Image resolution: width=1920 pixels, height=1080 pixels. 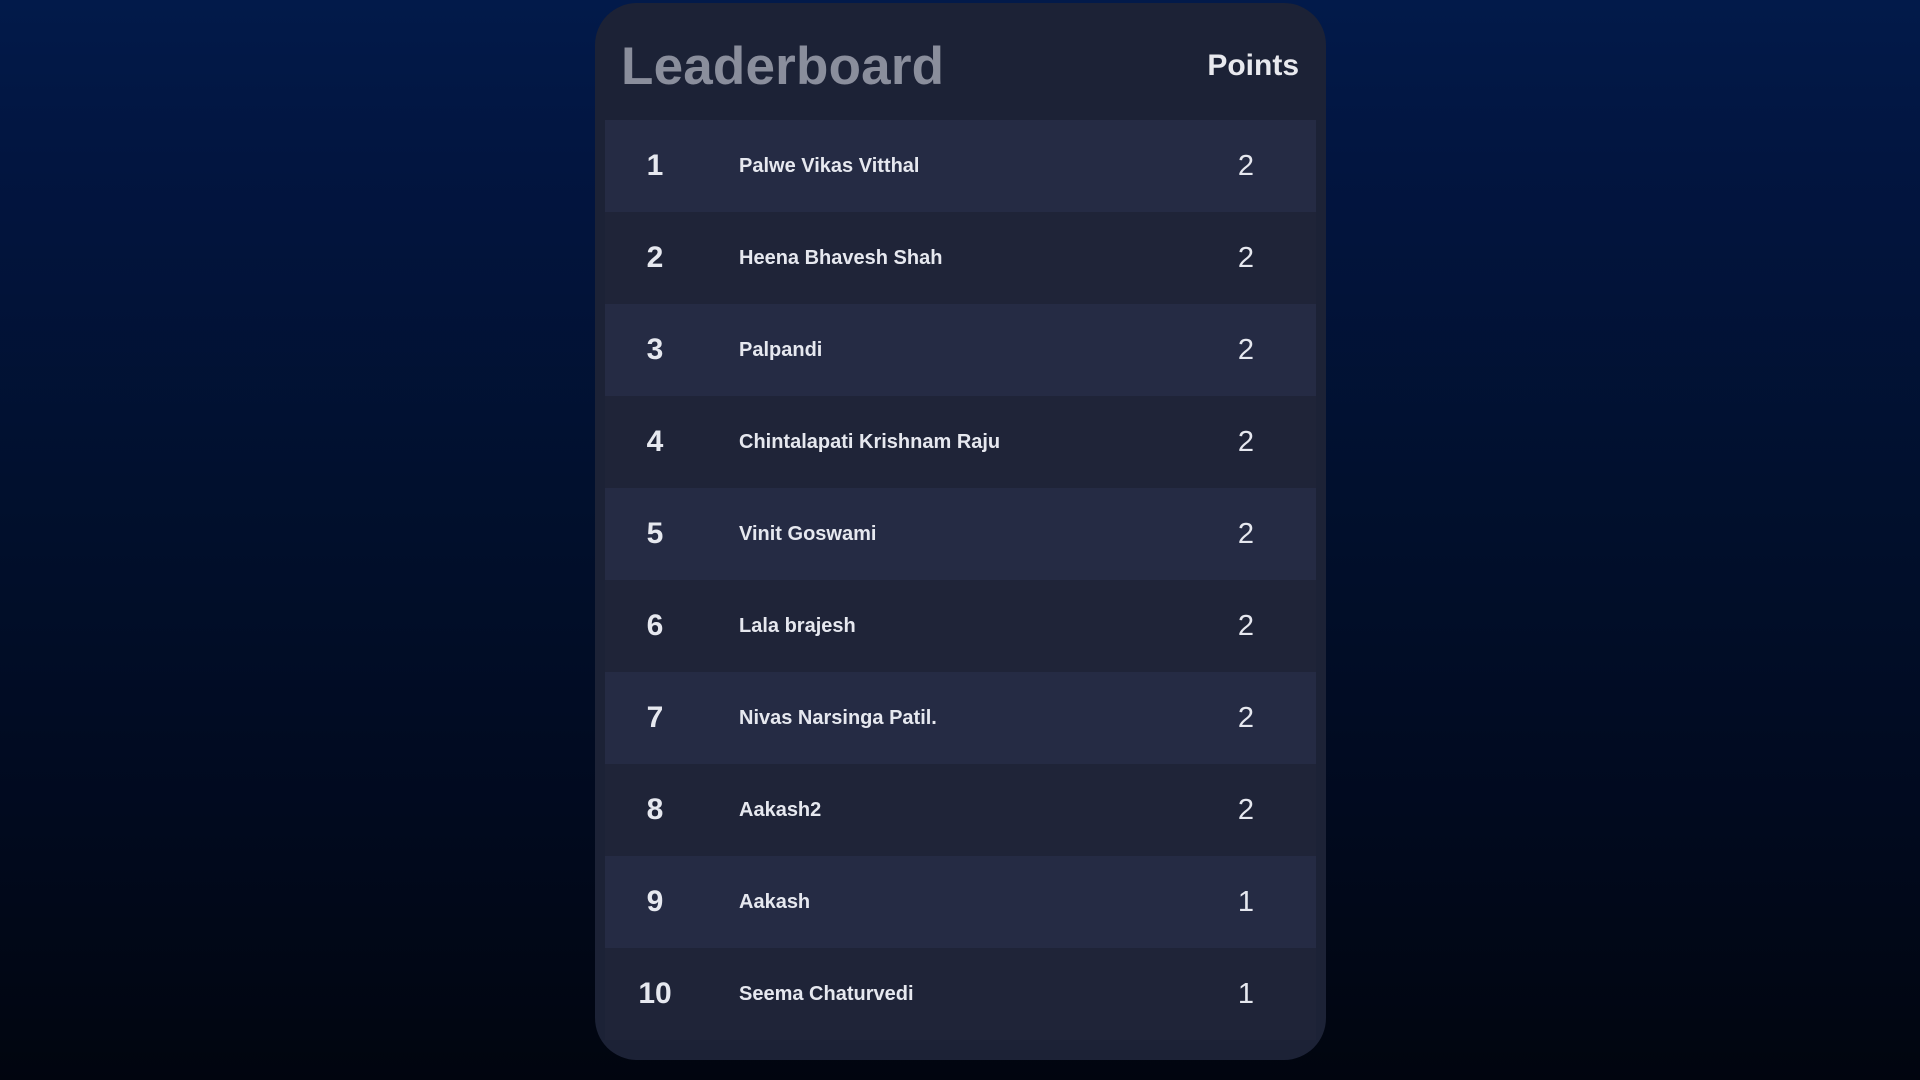 What do you see at coordinates (655, 901) in the screenshot?
I see `rank-number: 9` at bounding box center [655, 901].